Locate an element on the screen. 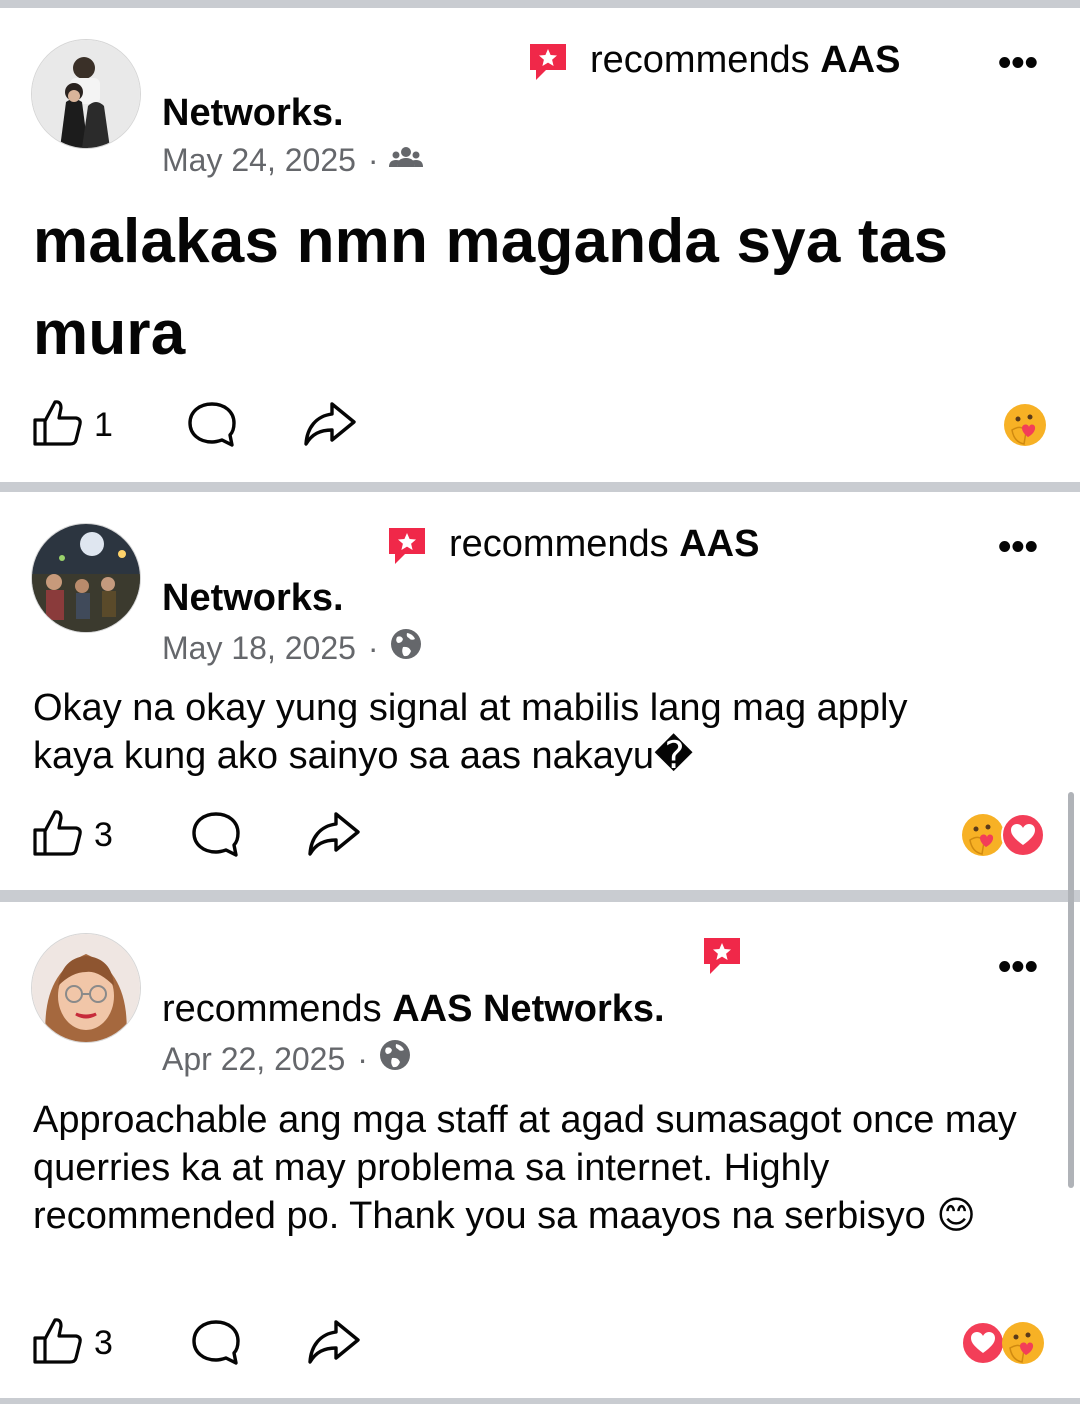 The width and height of the screenshot is (1080, 1404). like-count: 1 is located at coordinates (103, 425).